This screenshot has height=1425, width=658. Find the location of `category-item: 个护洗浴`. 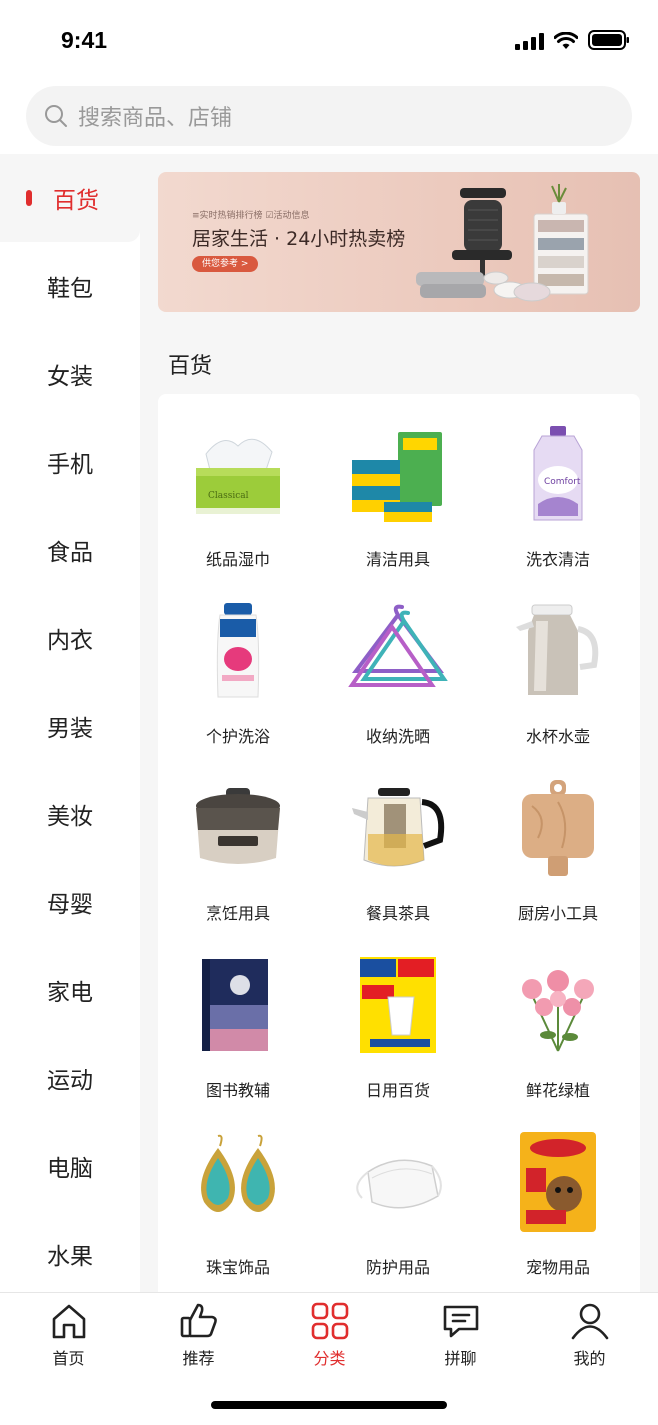

category-item: 个护洗浴 is located at coordinates (238, 659).